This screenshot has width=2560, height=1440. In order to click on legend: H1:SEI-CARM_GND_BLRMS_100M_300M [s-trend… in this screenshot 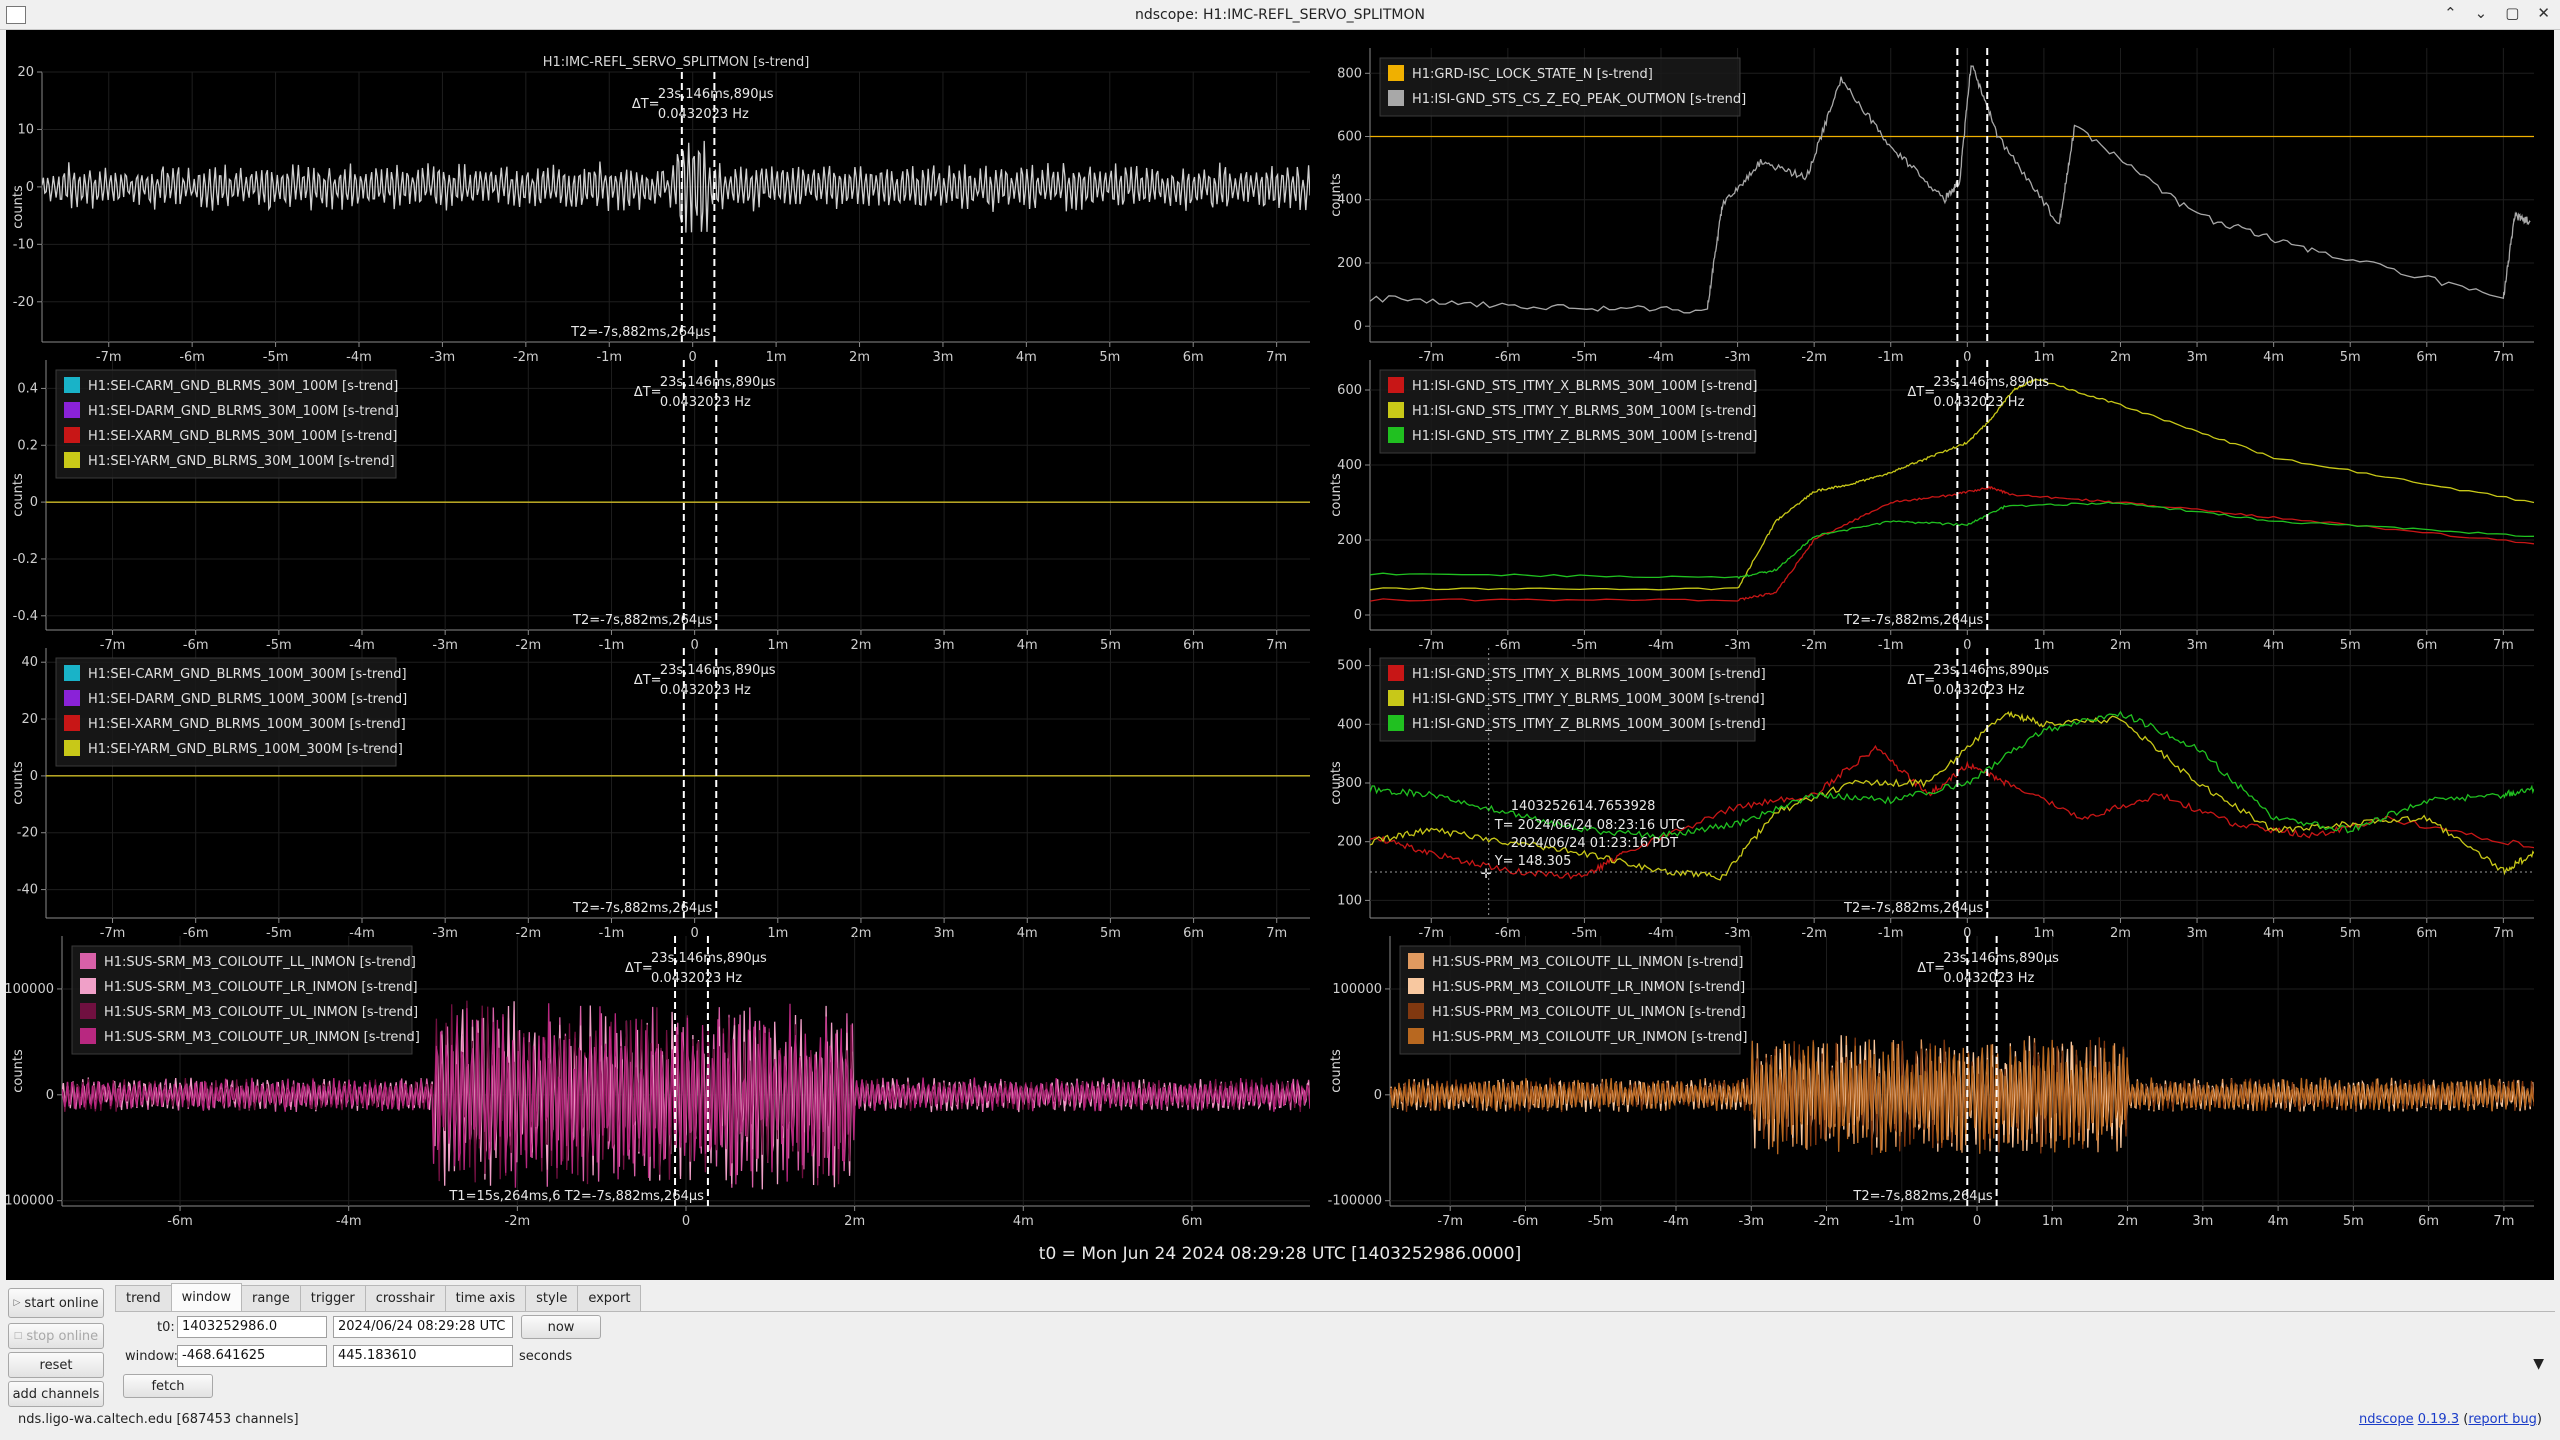, I will do `click(231, 712)`.